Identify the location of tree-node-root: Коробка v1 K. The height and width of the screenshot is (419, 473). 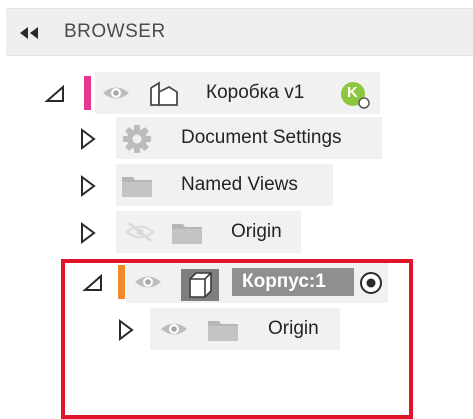
(236, 93).